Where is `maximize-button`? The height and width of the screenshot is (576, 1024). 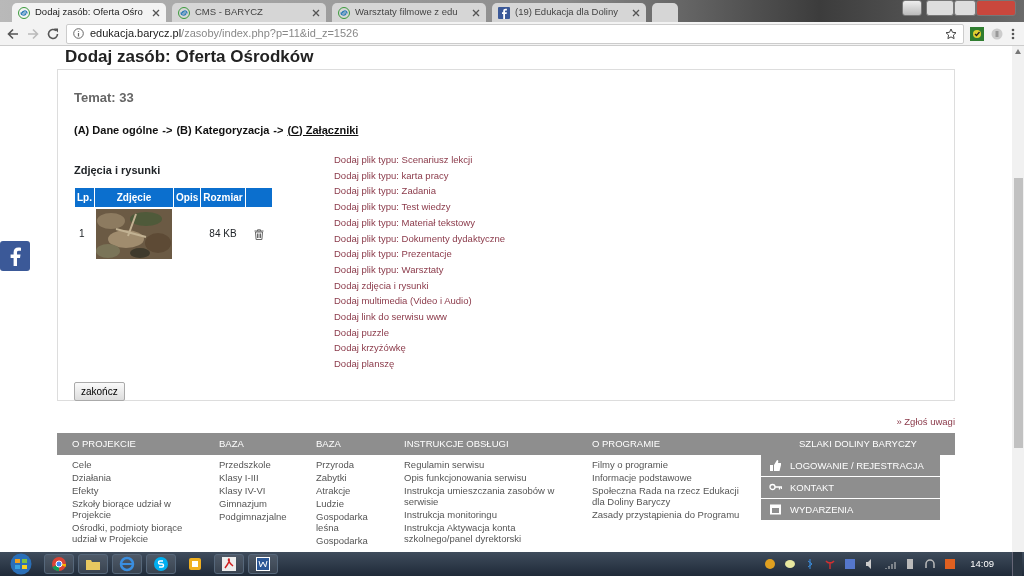
maximize-button is located at coordinates (965, 8).